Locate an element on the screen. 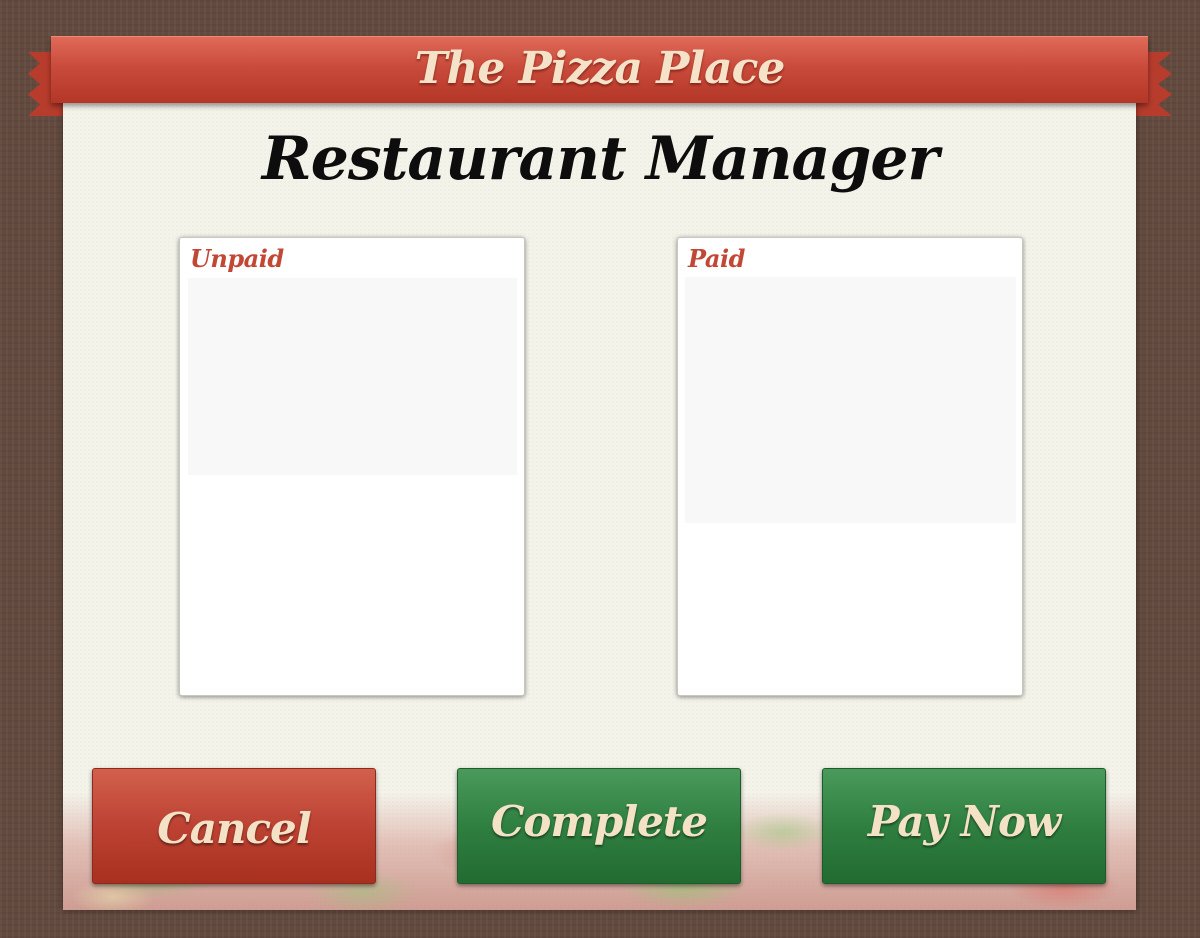 The image size is (1200, 938). header-banner: The Pizza Place is located at coordinates (599, 69).